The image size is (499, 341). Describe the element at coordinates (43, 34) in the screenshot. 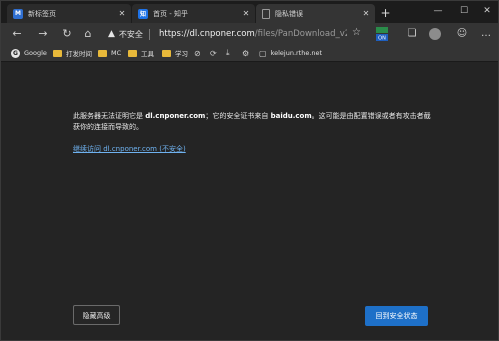

I see `forward-icon: →` at that location.